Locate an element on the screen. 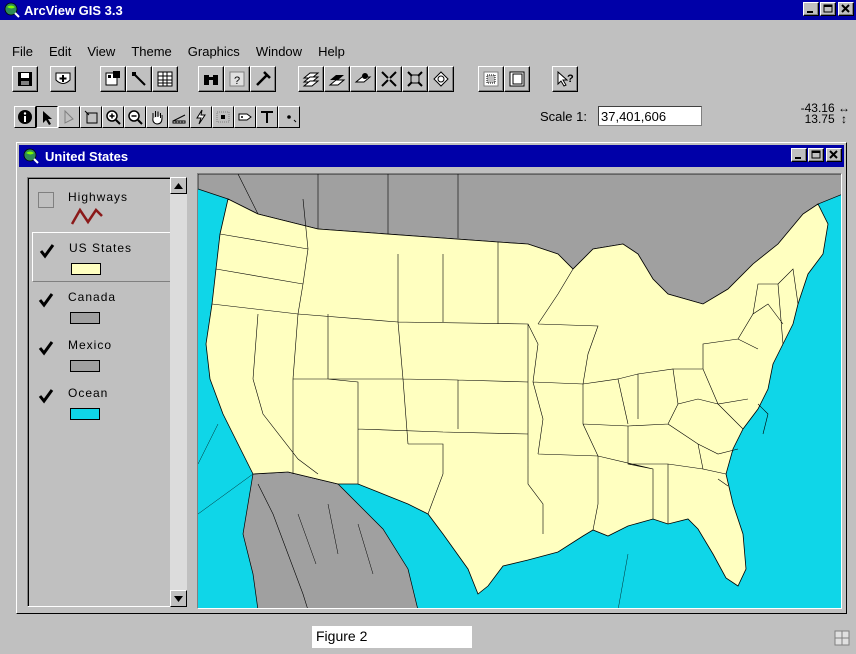  pointer-hammer-icon is located at coordinates (263, 78).